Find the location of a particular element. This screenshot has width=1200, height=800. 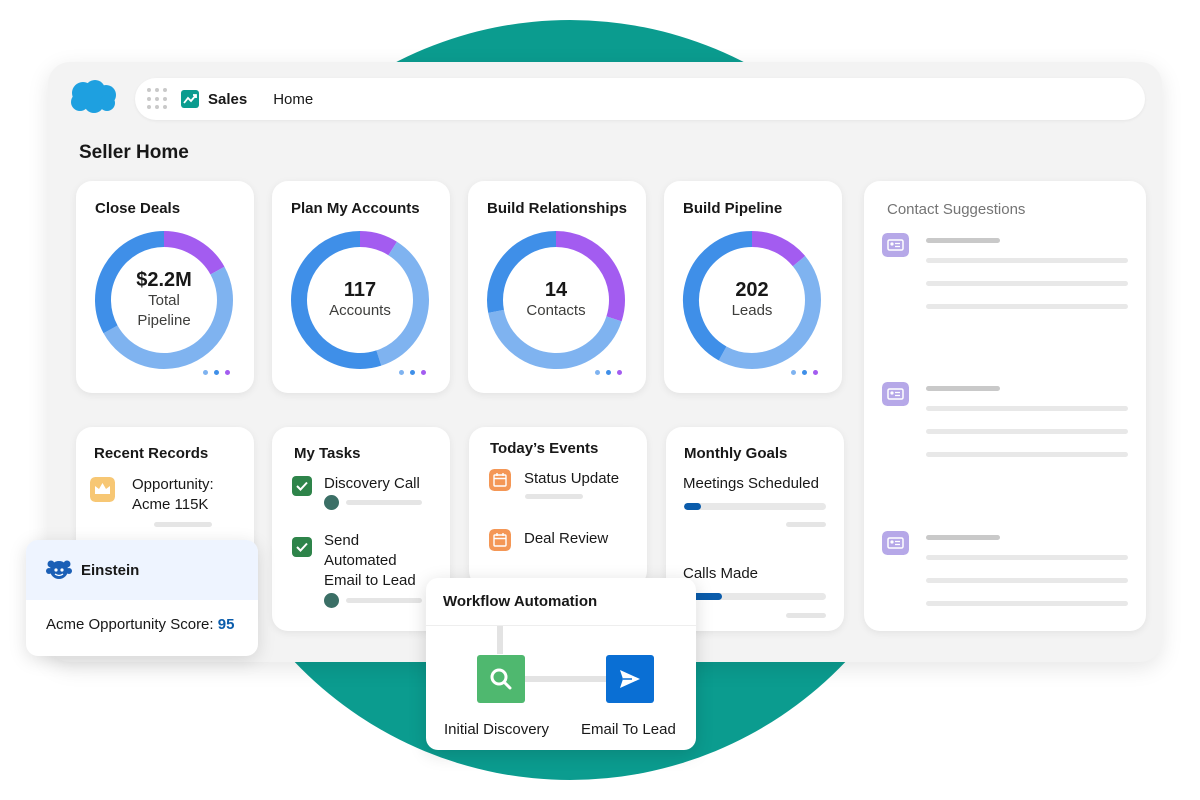

donut-value: $2.2M is located at coordinates (164, 280).